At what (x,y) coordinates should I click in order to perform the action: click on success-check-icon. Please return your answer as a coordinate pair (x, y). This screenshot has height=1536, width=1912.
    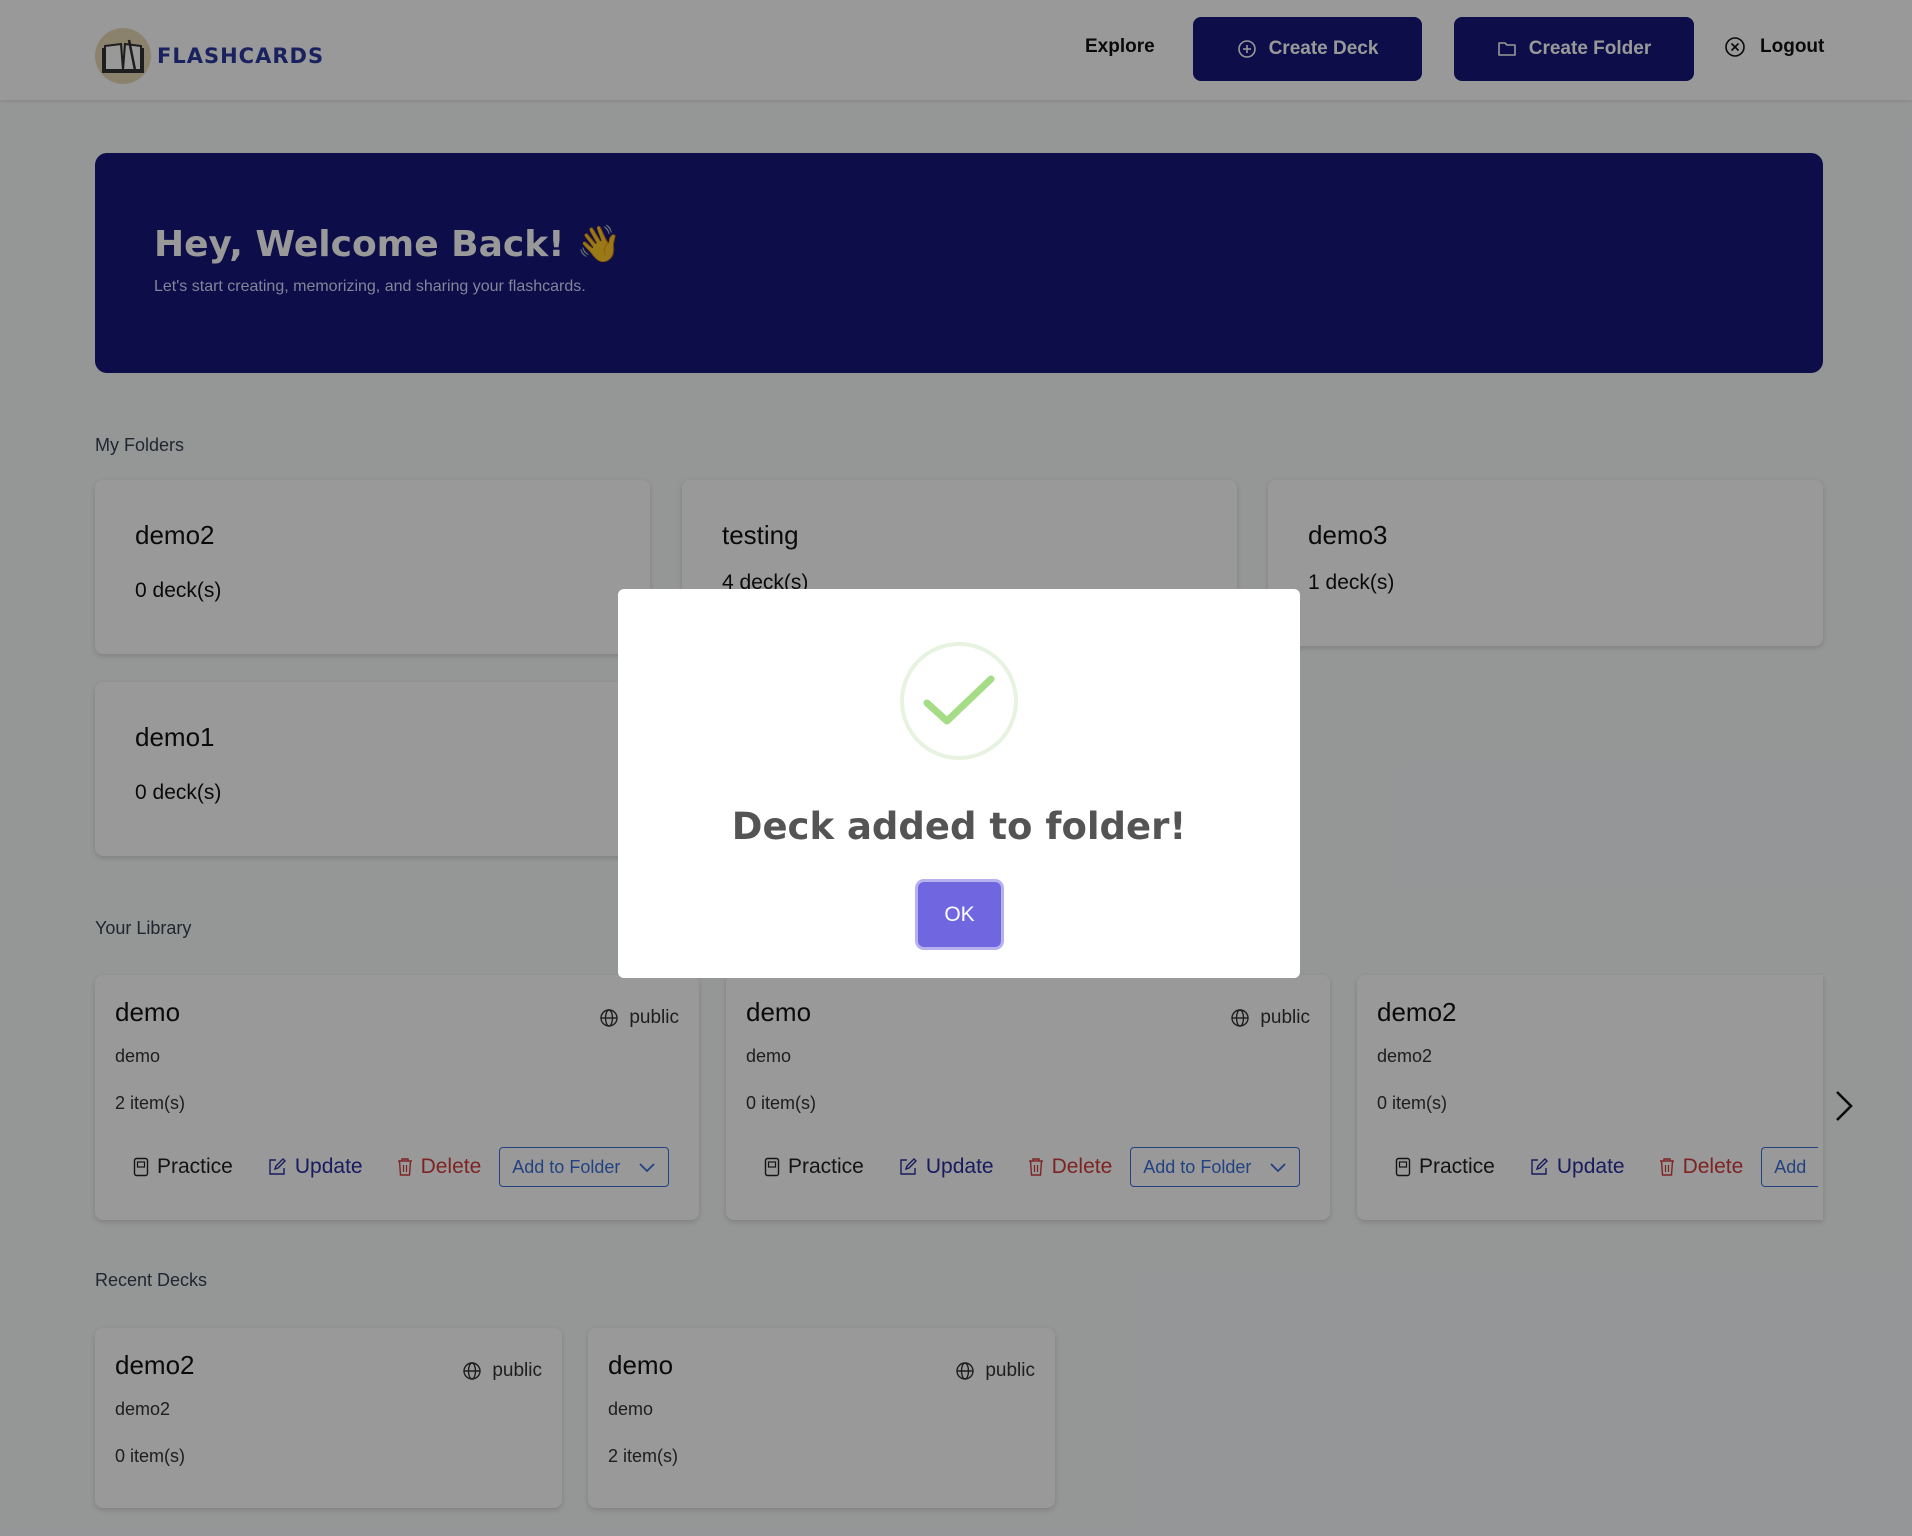
    Looking at the image, I should click on (959, 701).